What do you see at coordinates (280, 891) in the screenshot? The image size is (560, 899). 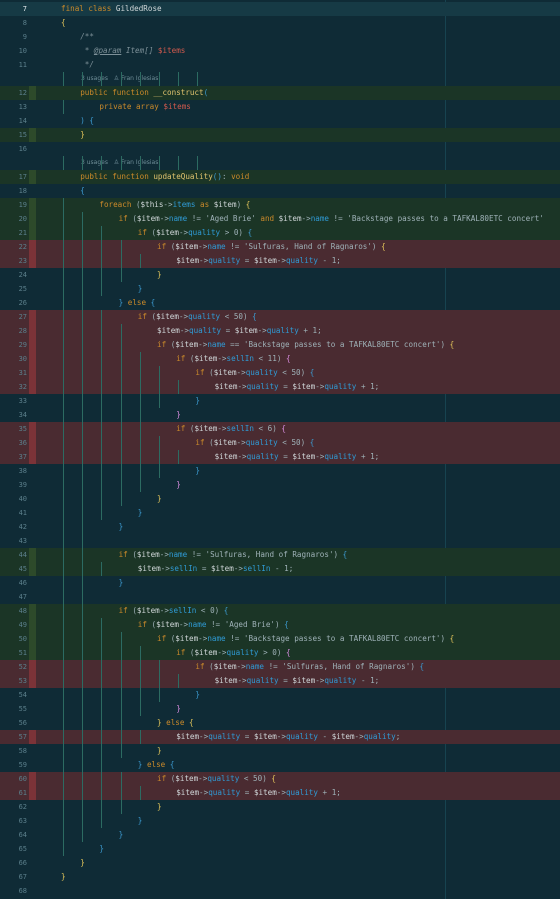 I see `code-line: 68` at bounding box center [280, 891].